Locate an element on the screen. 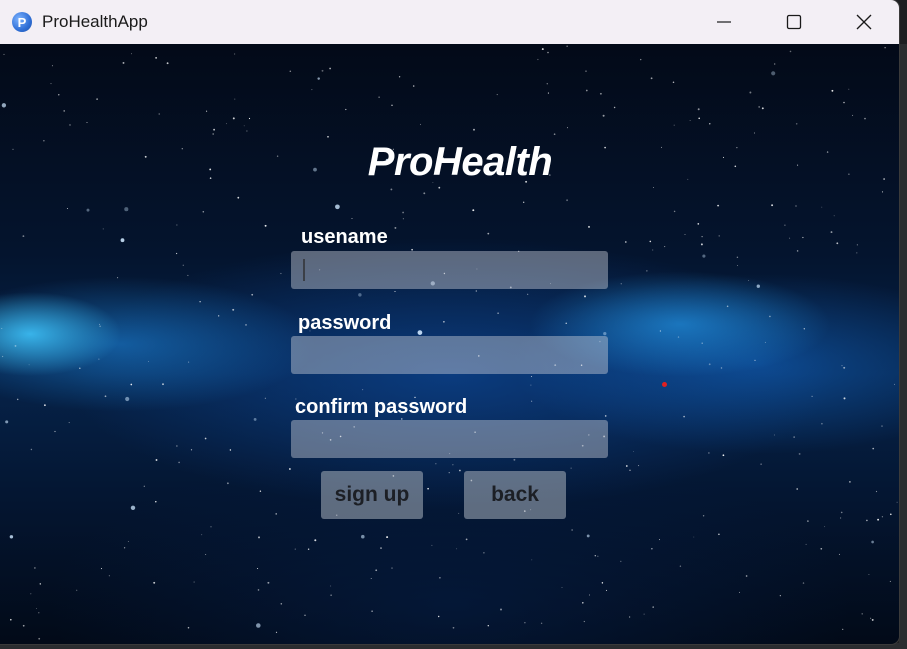 The image size is (907, 649). title-bar: P ProHealthApp is located at coordinates (449, 22).